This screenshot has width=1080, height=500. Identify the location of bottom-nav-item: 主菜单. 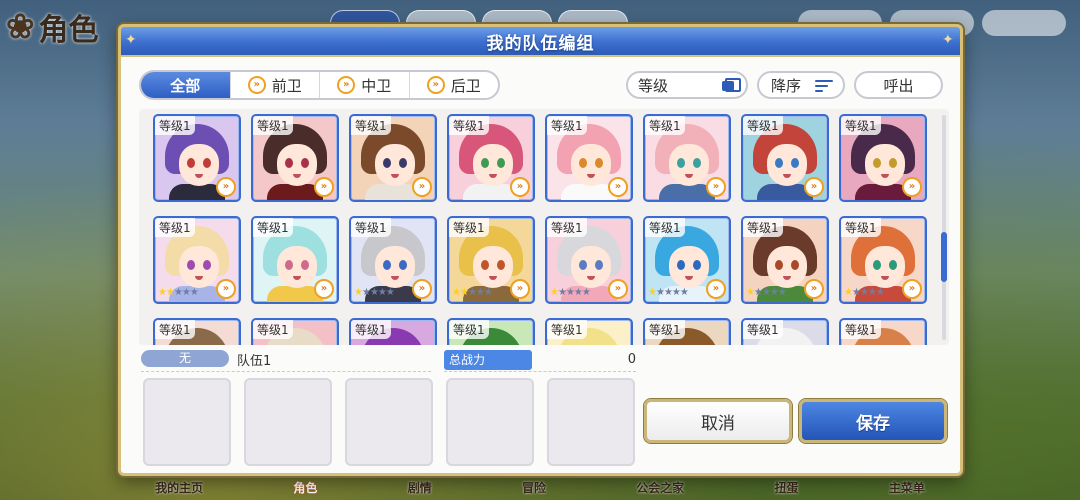
(907, 487).